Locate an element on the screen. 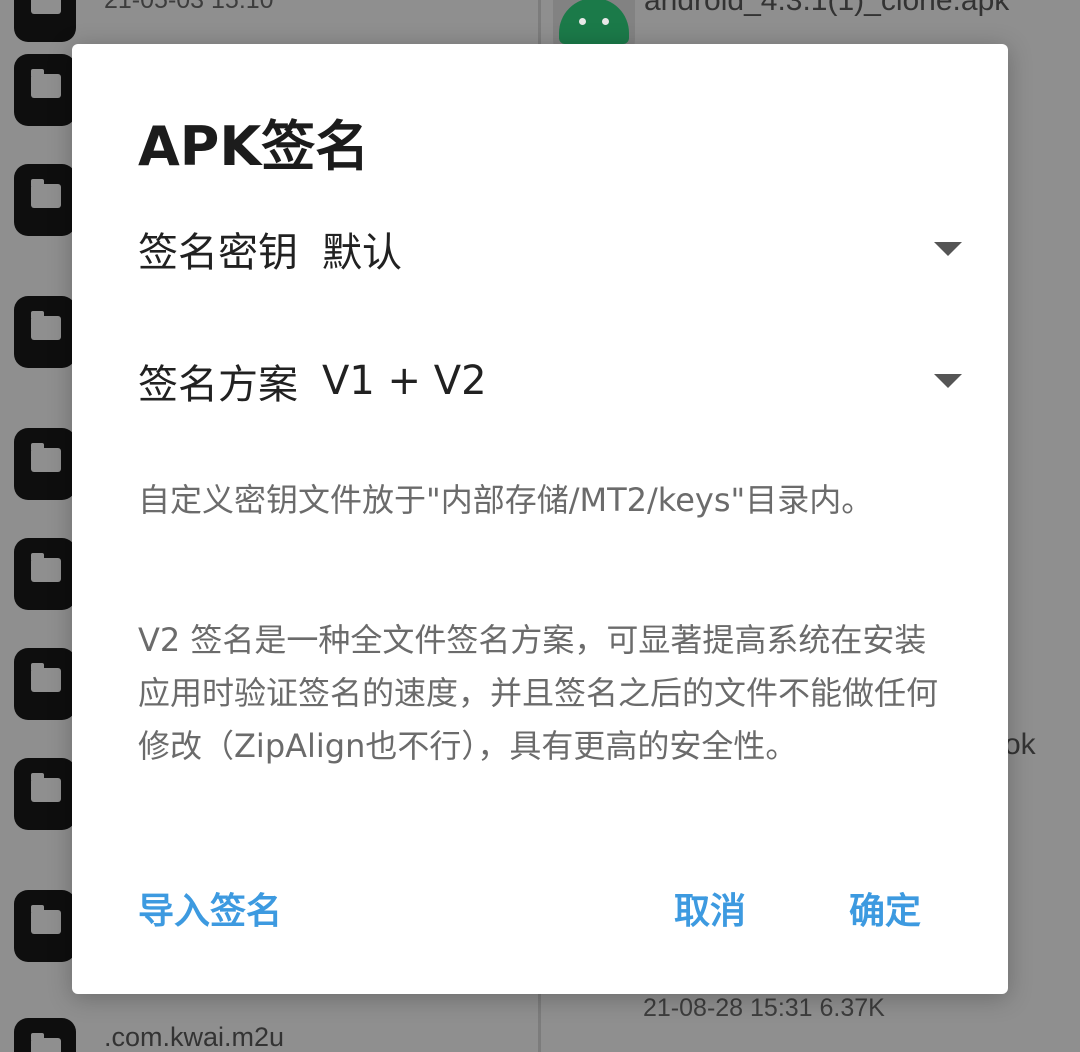 The height and width of the screenshot is (1052, 1080). signing-scheme-label: 签名方案 is located at coordinates (218, 385).